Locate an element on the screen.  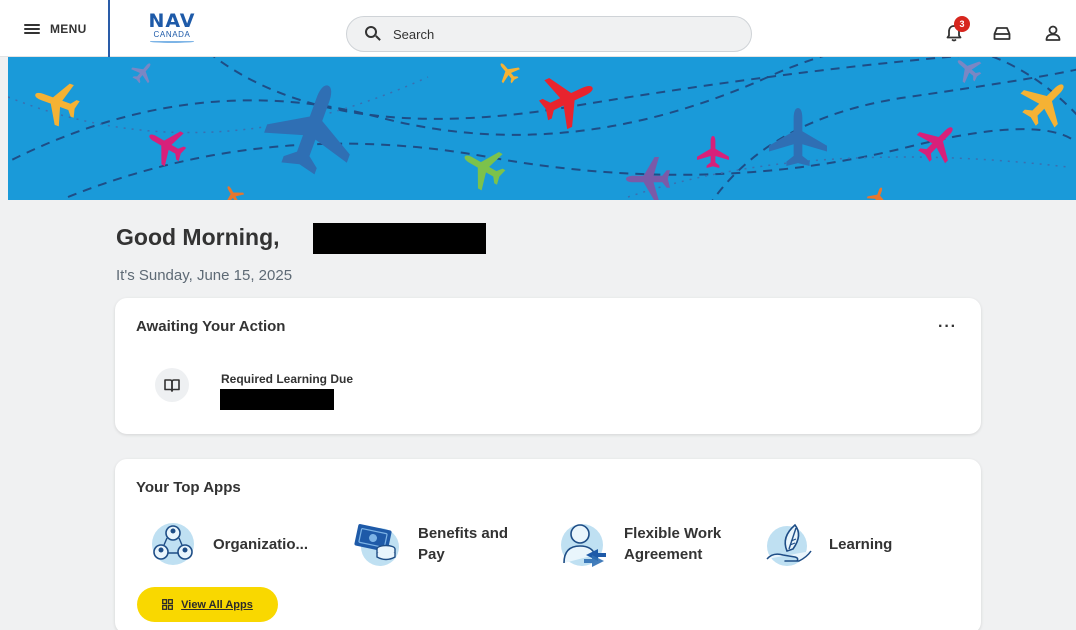
menu-label: MENU is located at coordinates (68, 28).